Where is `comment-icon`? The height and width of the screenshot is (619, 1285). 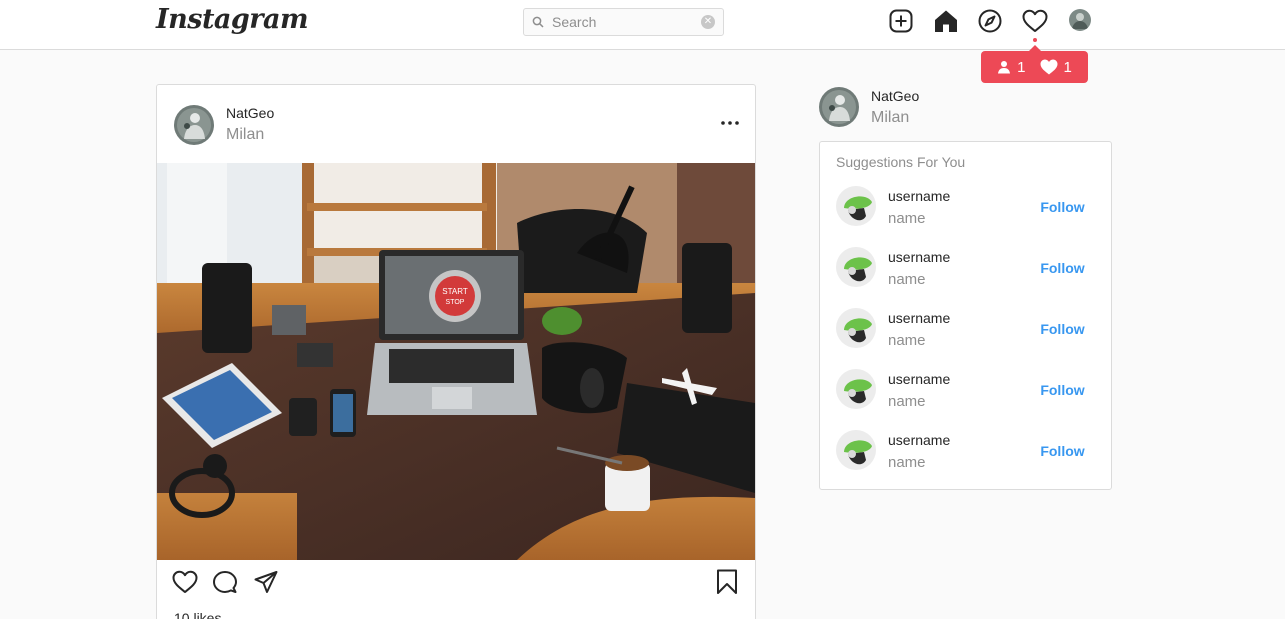 comment-icon is located at coordinates (225, 582).